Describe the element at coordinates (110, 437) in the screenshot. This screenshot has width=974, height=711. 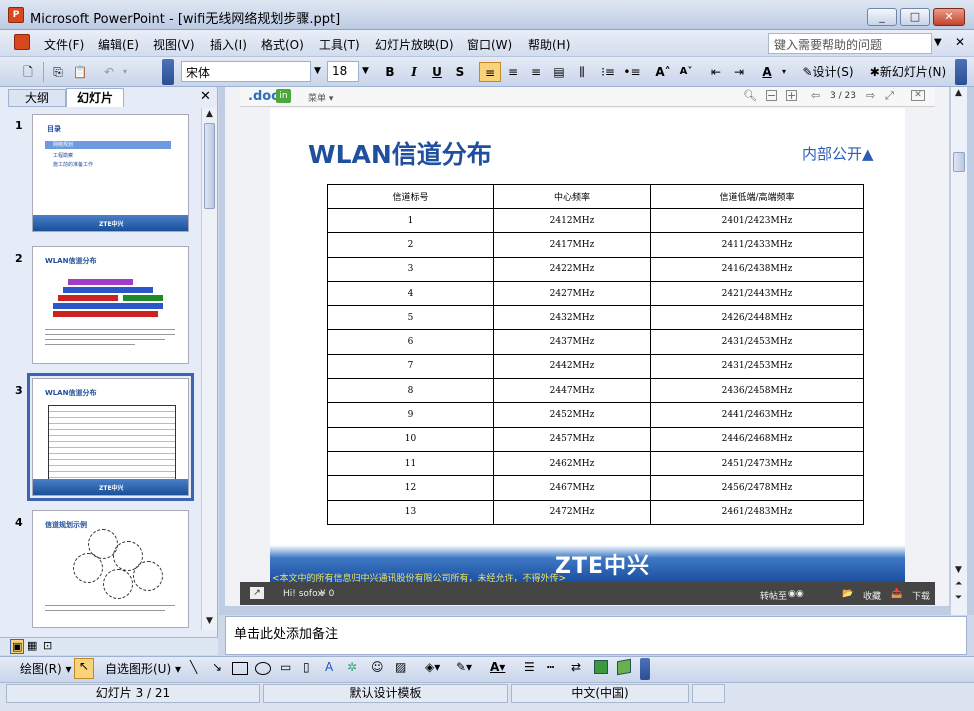
I see `slide-thumbnail-3: WLAN信道分布 ZTE中兴` at that location.